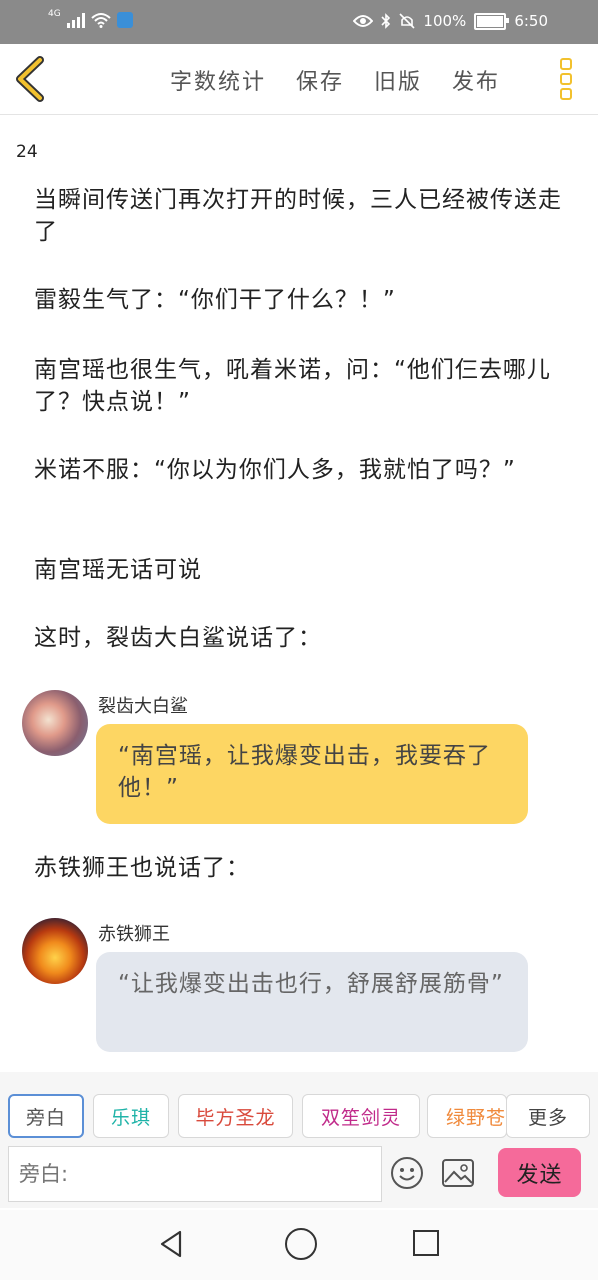  Describe the element at coordinates (386, 21) in the screenshot. I see `bluetooth-icon` at that location.